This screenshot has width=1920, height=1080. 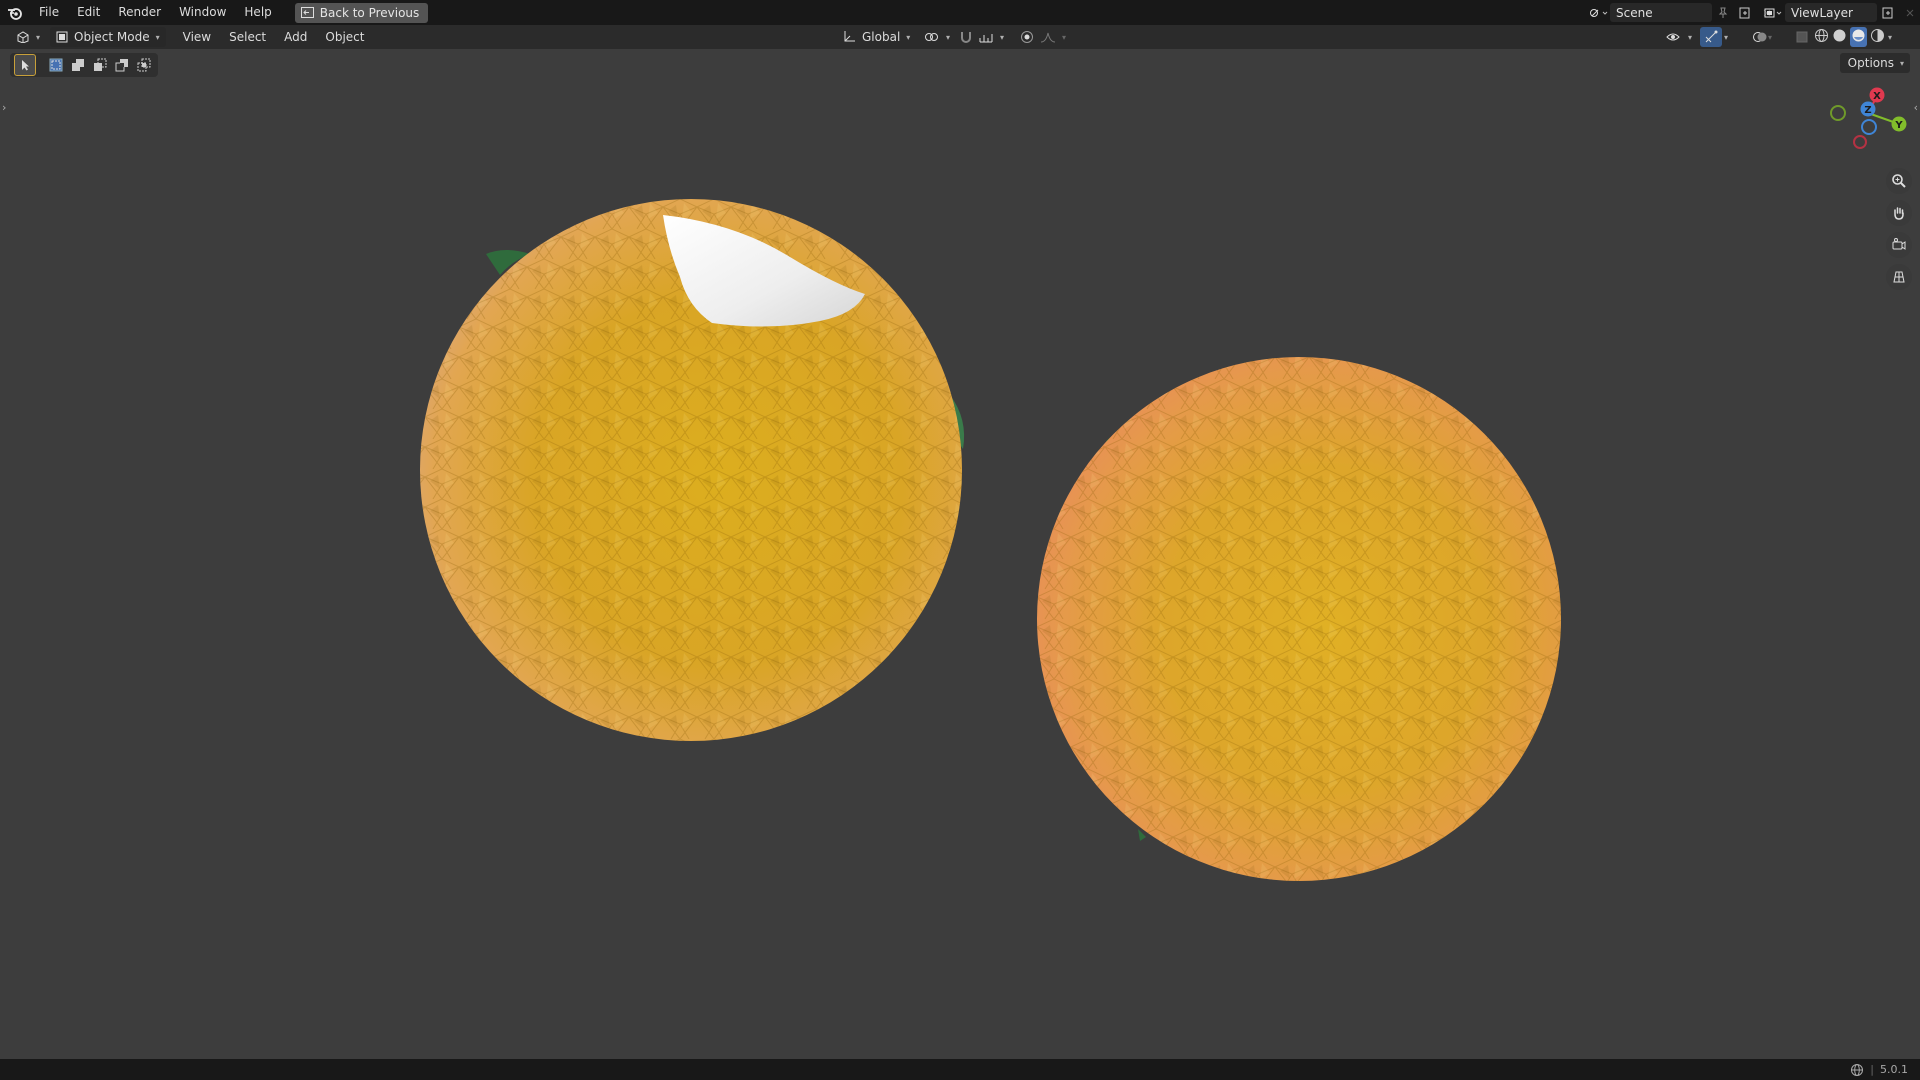 What do you see at coordinates (1723, 13) in the screenshot?
I see `pin-icon` at bounding box center [1723, 13].